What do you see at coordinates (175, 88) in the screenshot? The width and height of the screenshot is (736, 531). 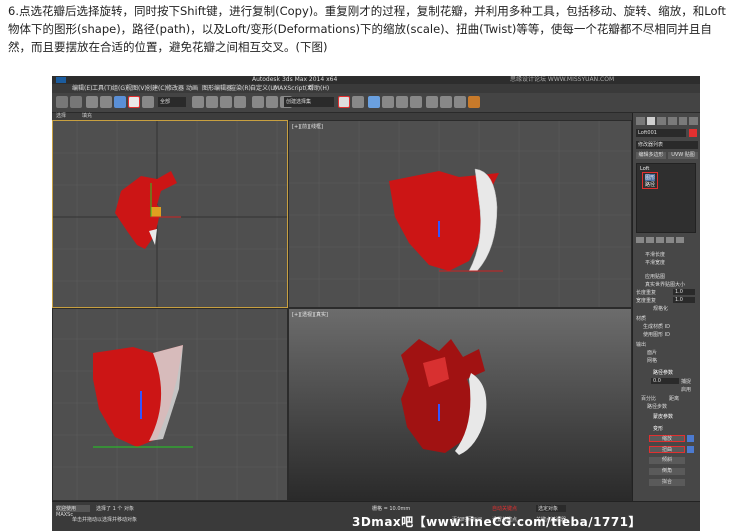 I see `menu-item-modifiers: 修改器` at bounding box center [175, 88].